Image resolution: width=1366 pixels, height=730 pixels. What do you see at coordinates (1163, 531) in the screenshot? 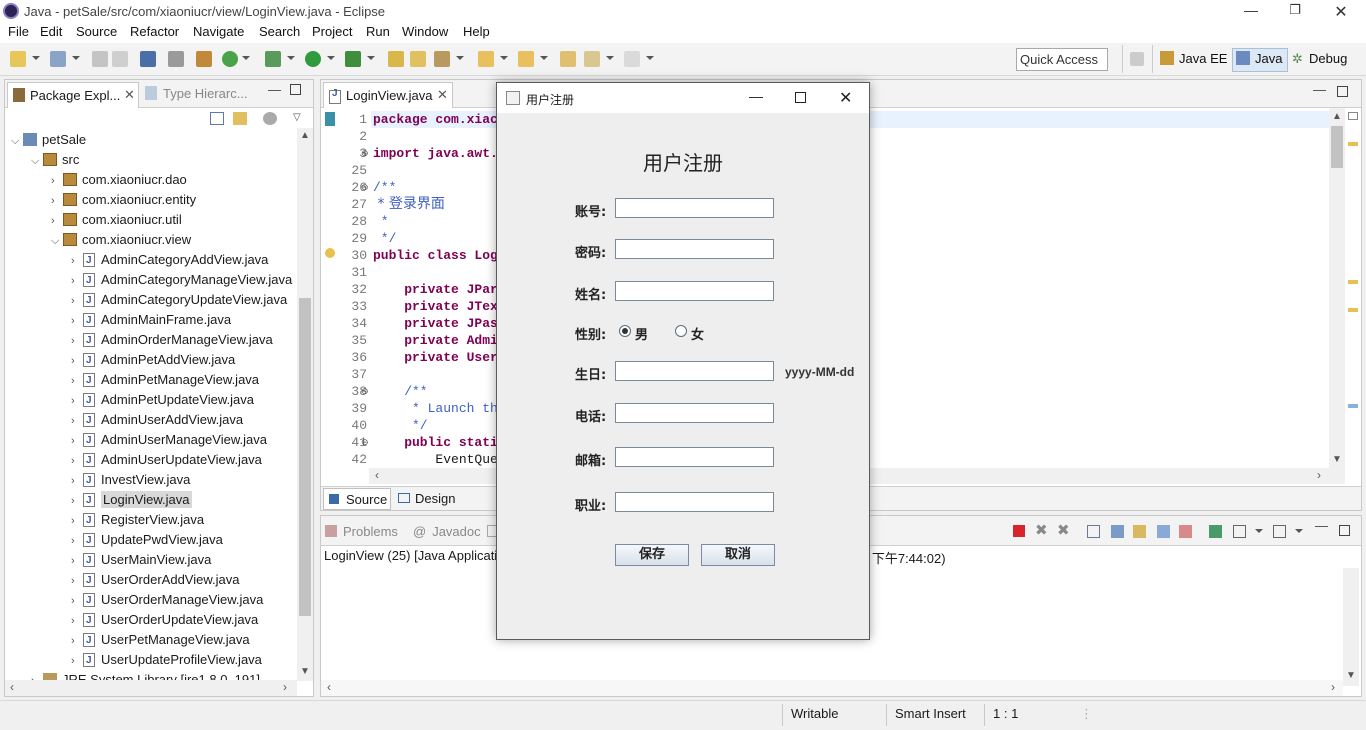
I see `show-stdout-icon` at bounding box center [1163, 531].